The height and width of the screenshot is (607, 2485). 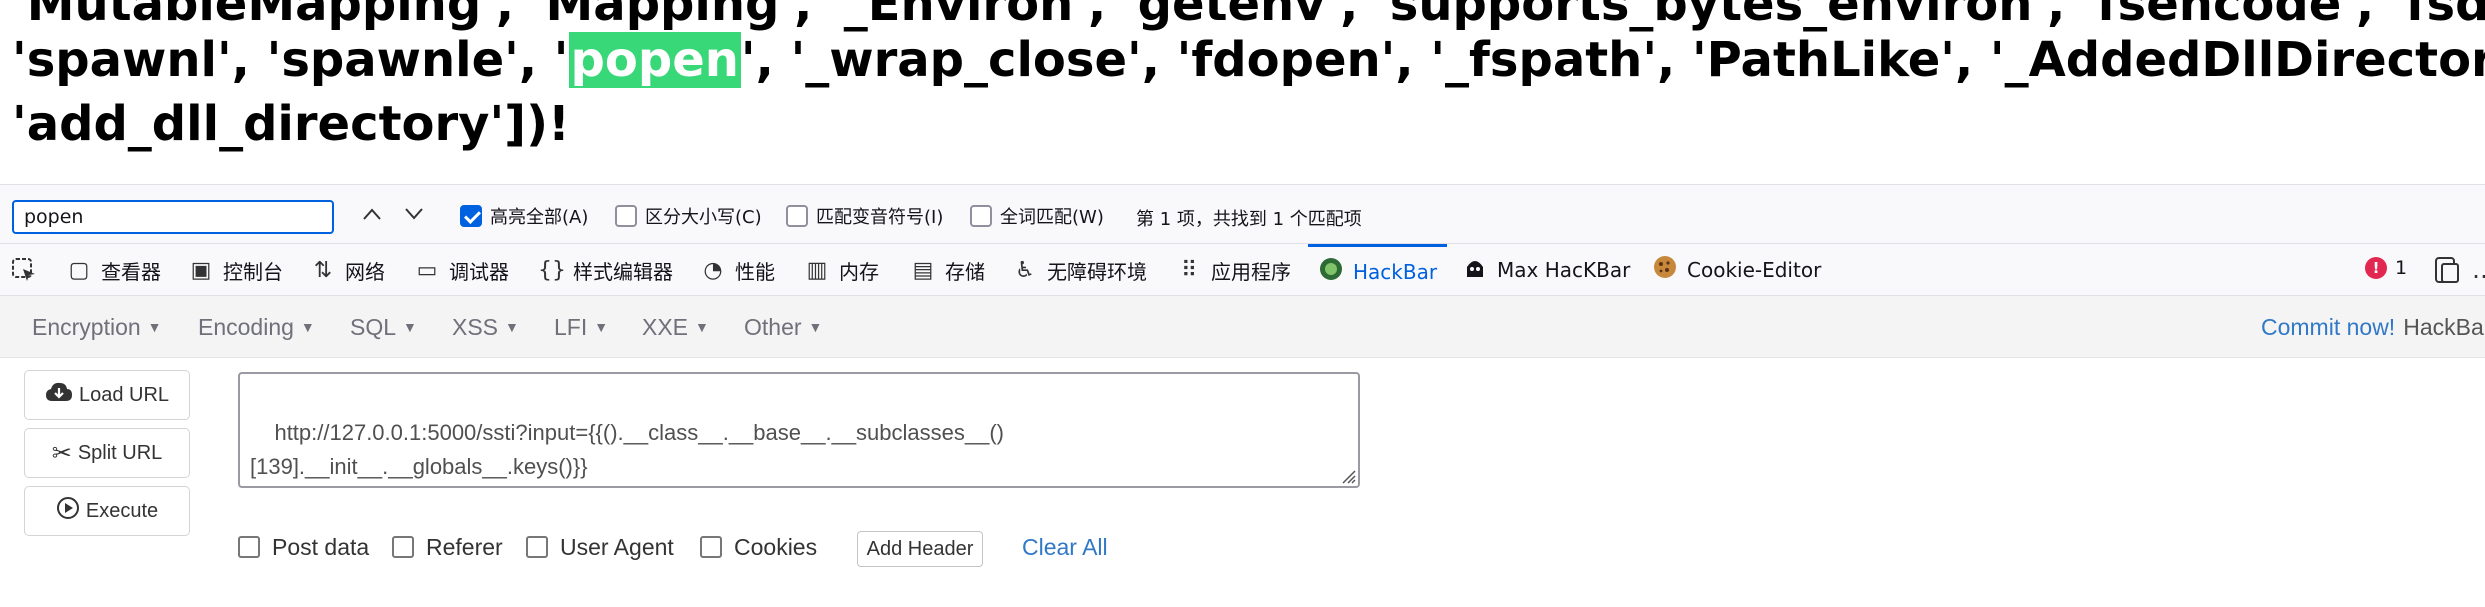 What do you see at coordinates (1348, 476) in the screenshot?
I see `resize-handle-icon` at bounding box center [1348, 476].